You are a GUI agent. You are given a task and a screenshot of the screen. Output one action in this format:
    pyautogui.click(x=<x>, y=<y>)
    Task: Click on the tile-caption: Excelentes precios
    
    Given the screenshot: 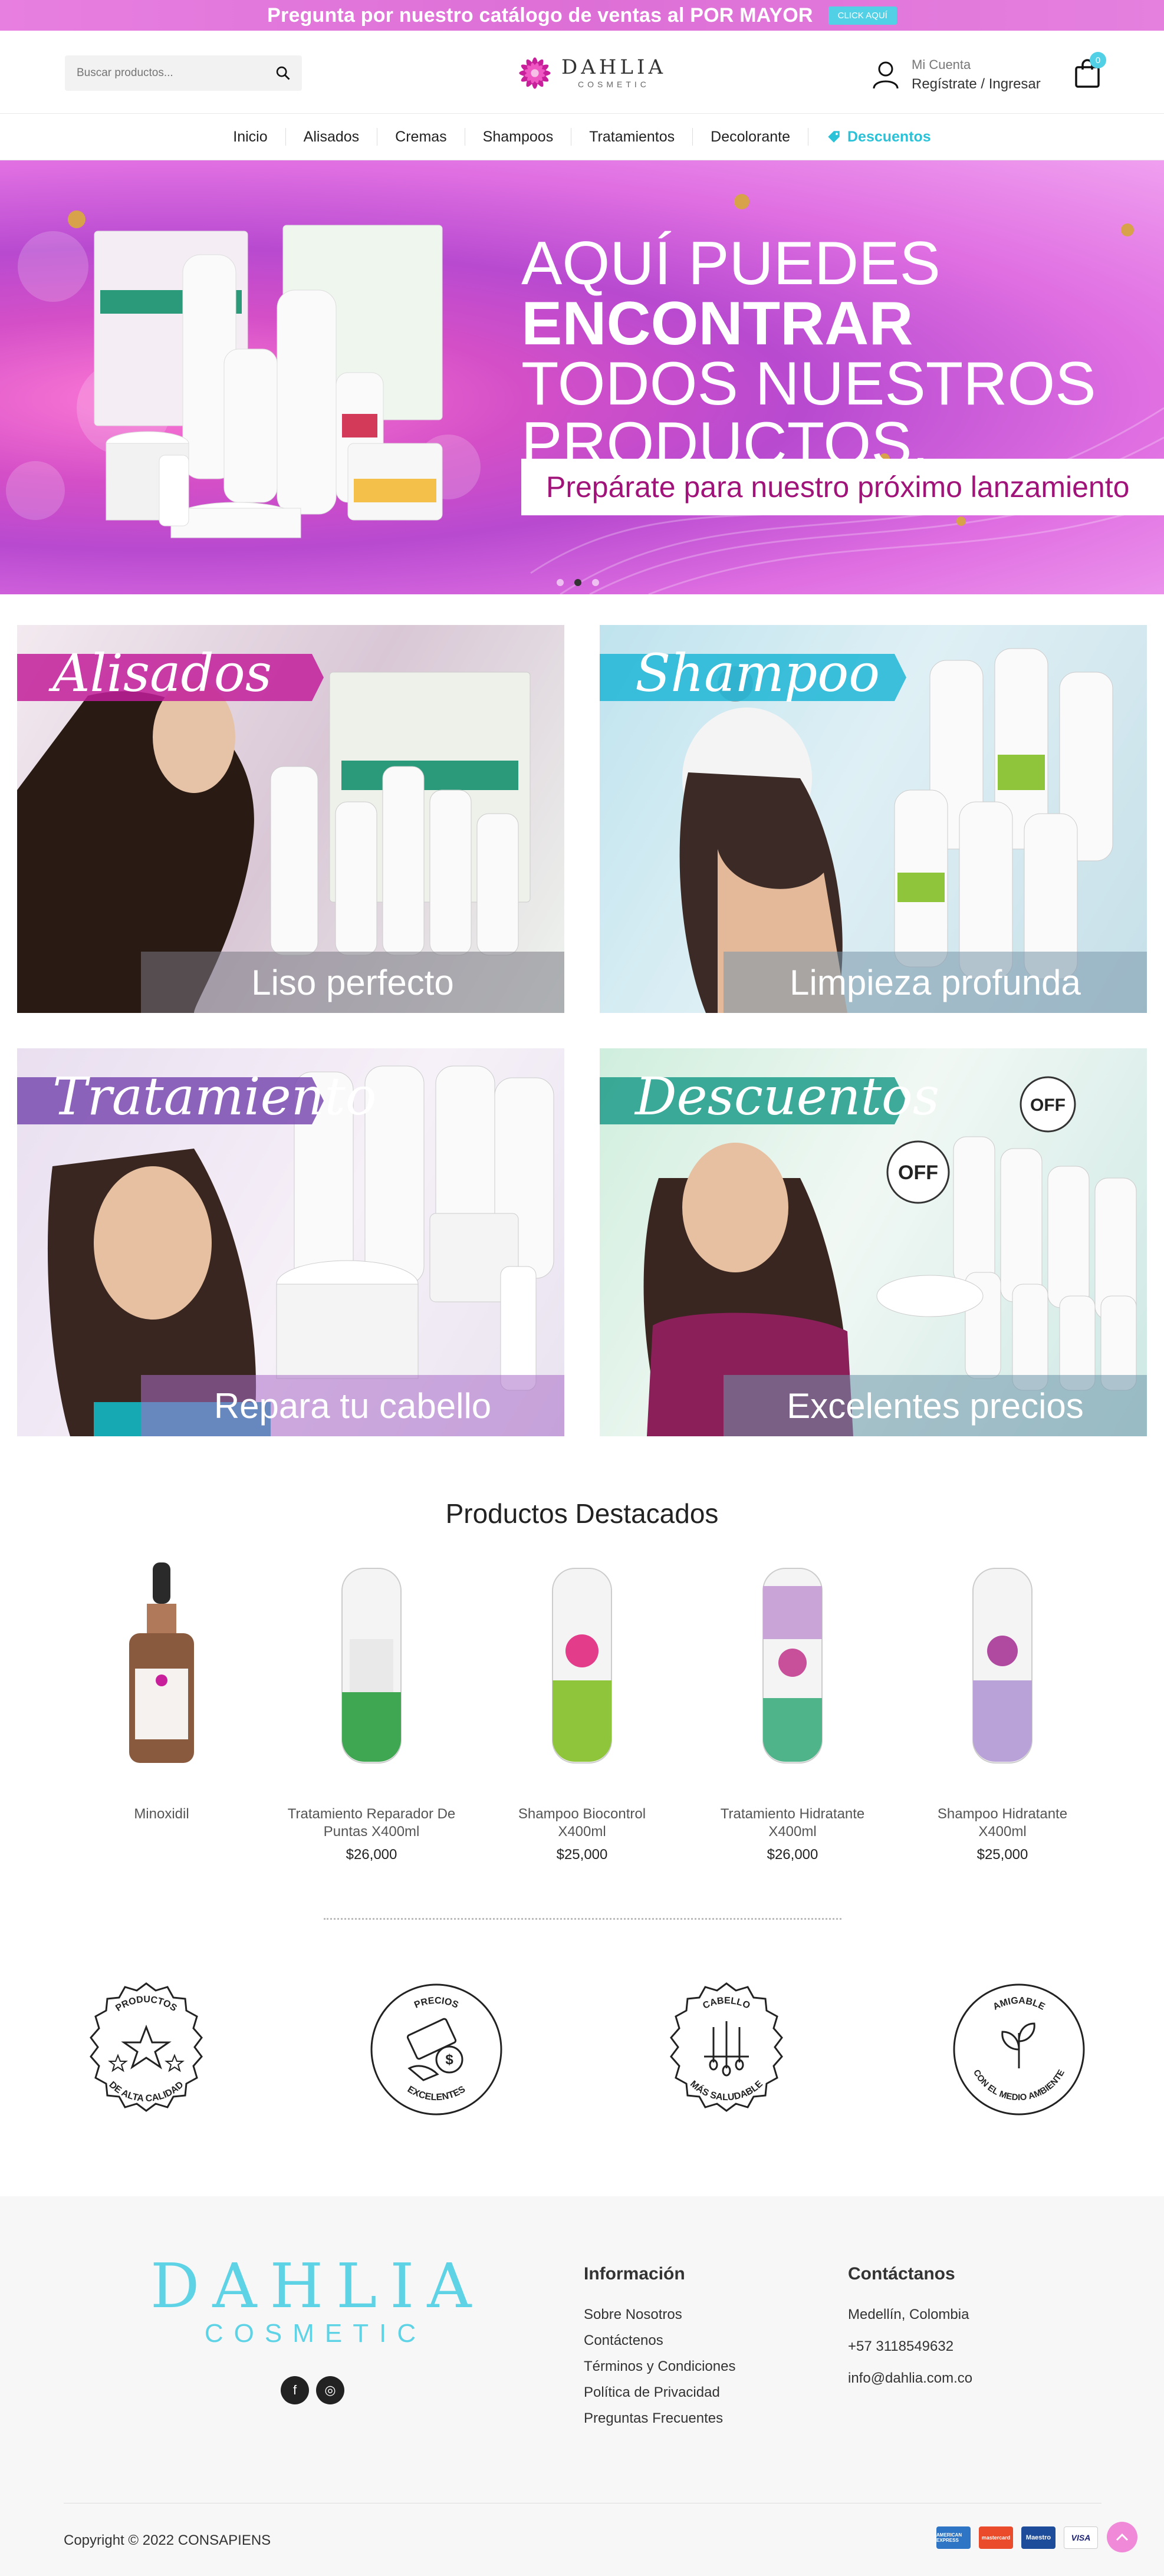 What is the action you would take?
    pyautogui.click(x=936, y=1405)
    